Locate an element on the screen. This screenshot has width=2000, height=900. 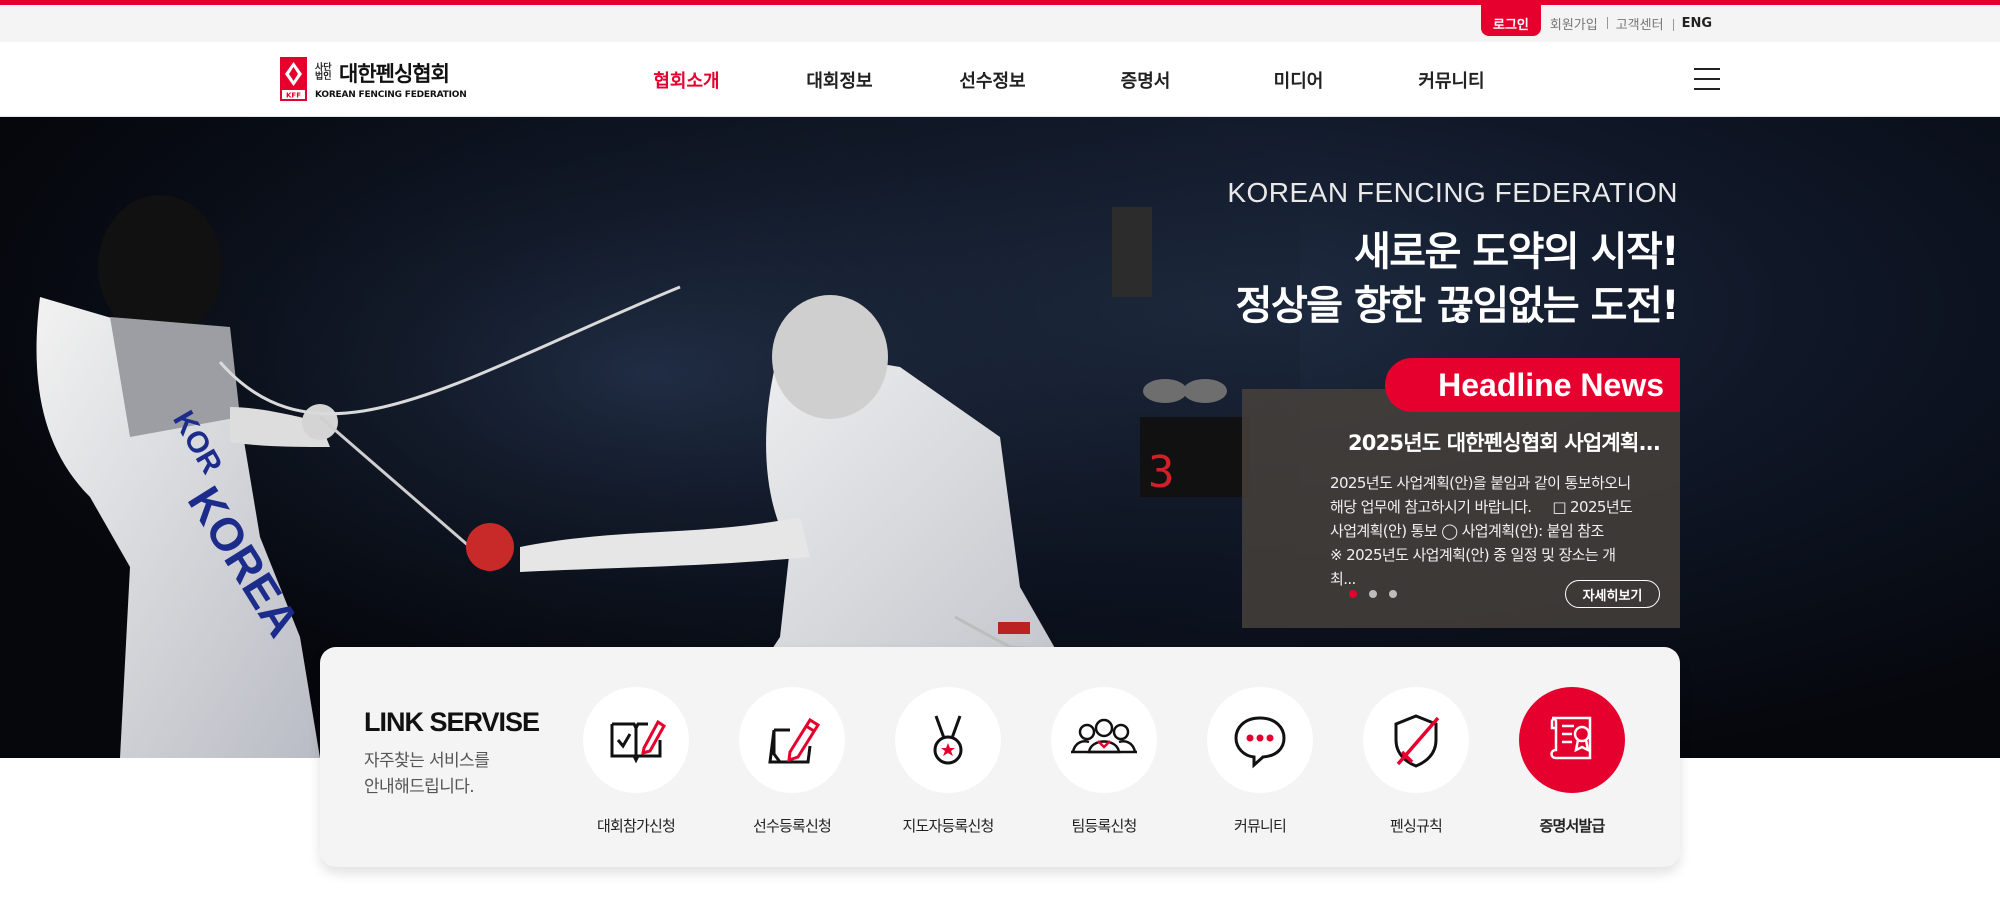
service-label: 지도자등록신청 is located at coordinates (948, 826).